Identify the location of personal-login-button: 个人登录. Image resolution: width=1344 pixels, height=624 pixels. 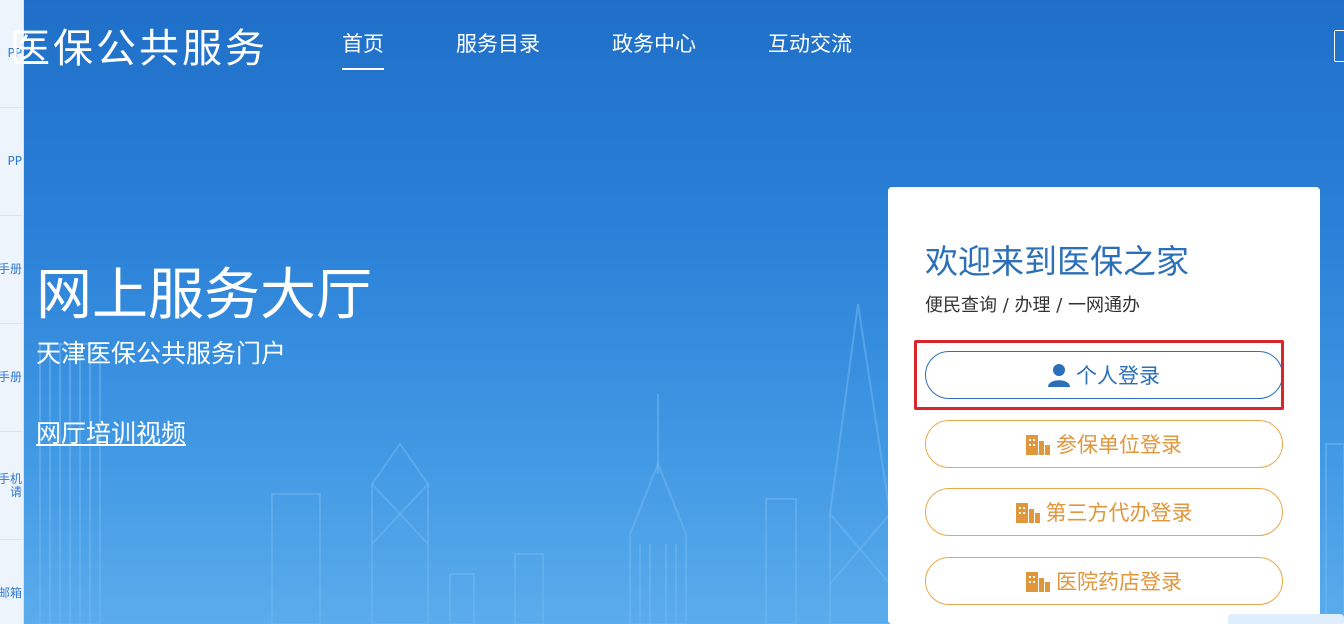
(1104, 375).